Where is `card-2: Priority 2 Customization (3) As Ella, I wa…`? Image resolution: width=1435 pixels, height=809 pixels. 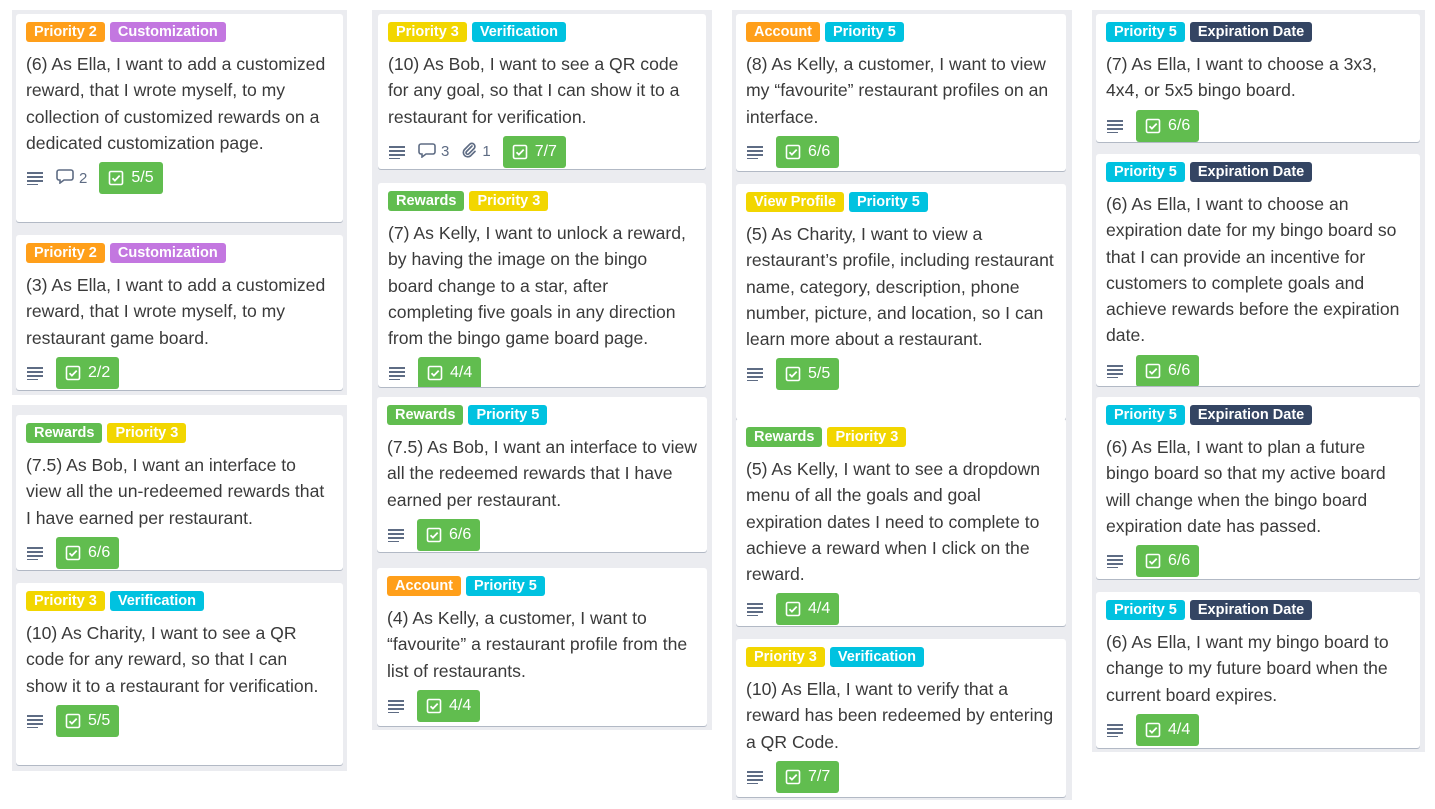
card-2: Priority 2 Customization (3) As Ella, I wa… is located at coordinates (179, 312).